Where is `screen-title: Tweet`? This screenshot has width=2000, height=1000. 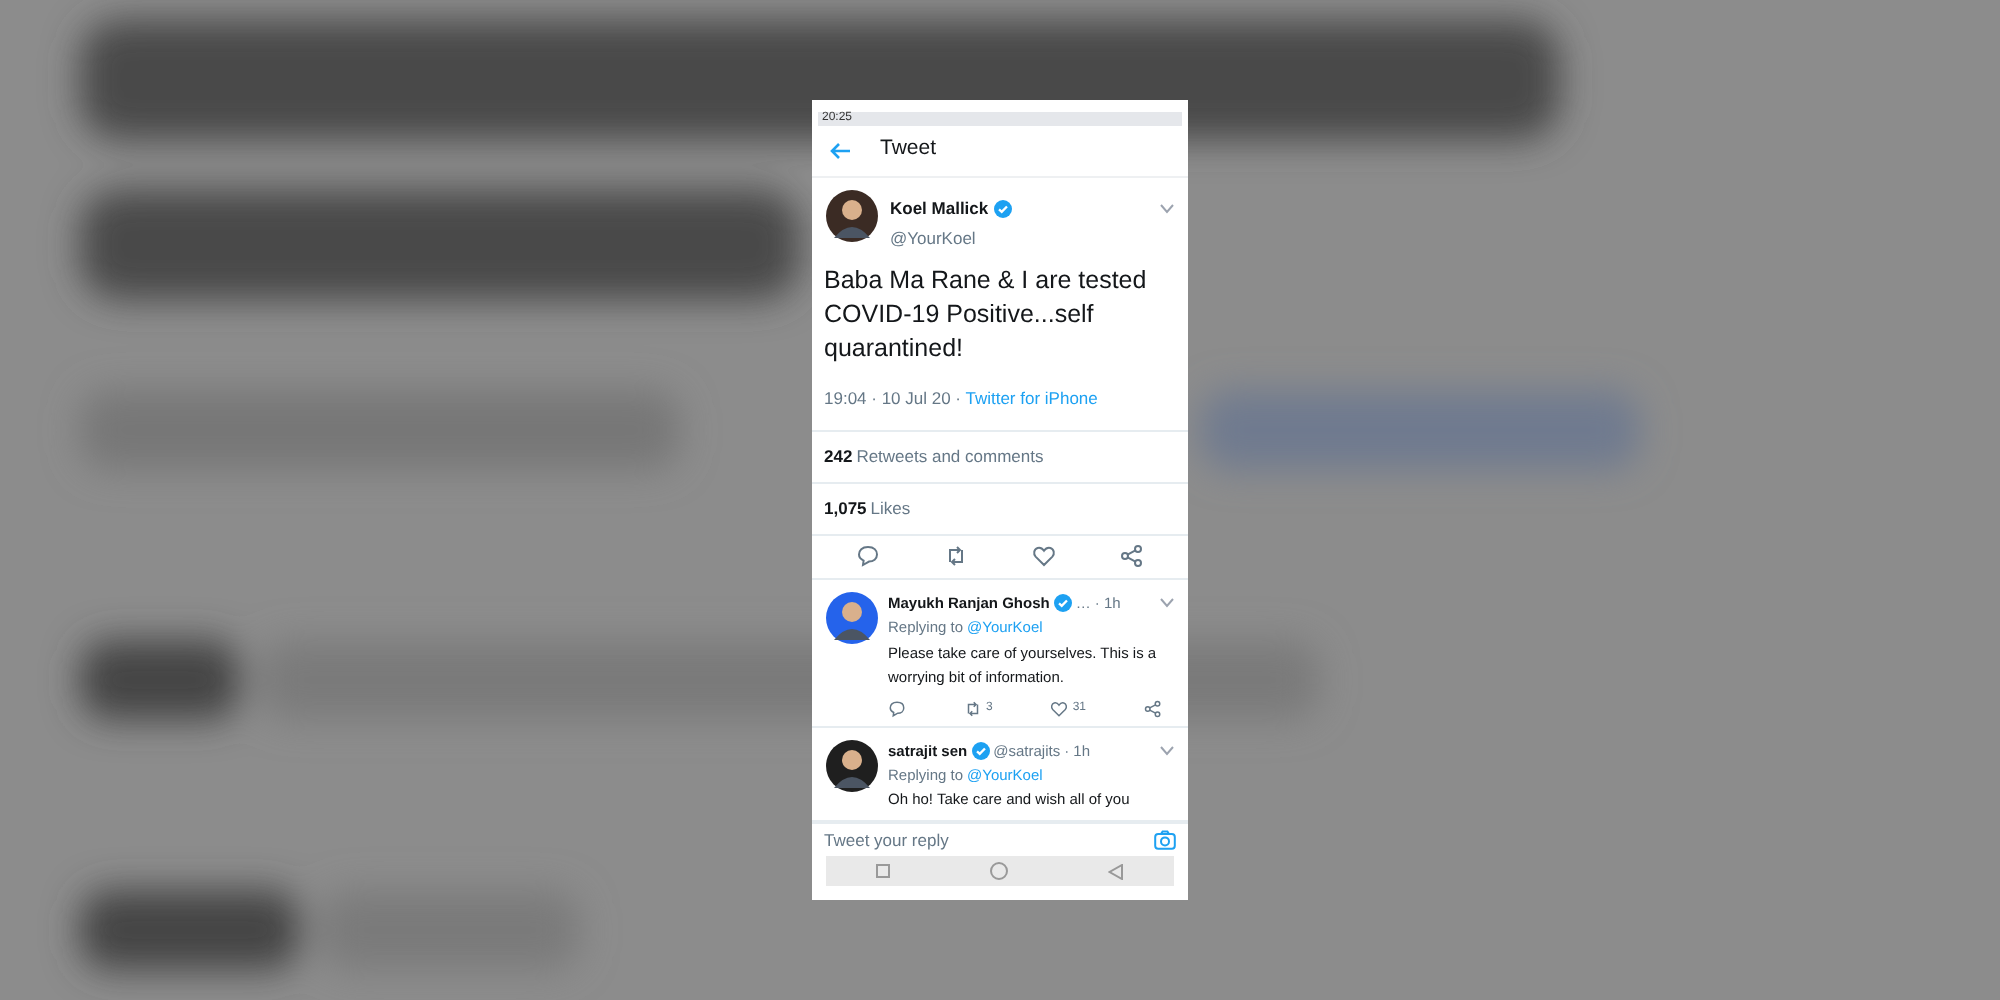 screen-title: Tweet is located at coordinates (908, 149).